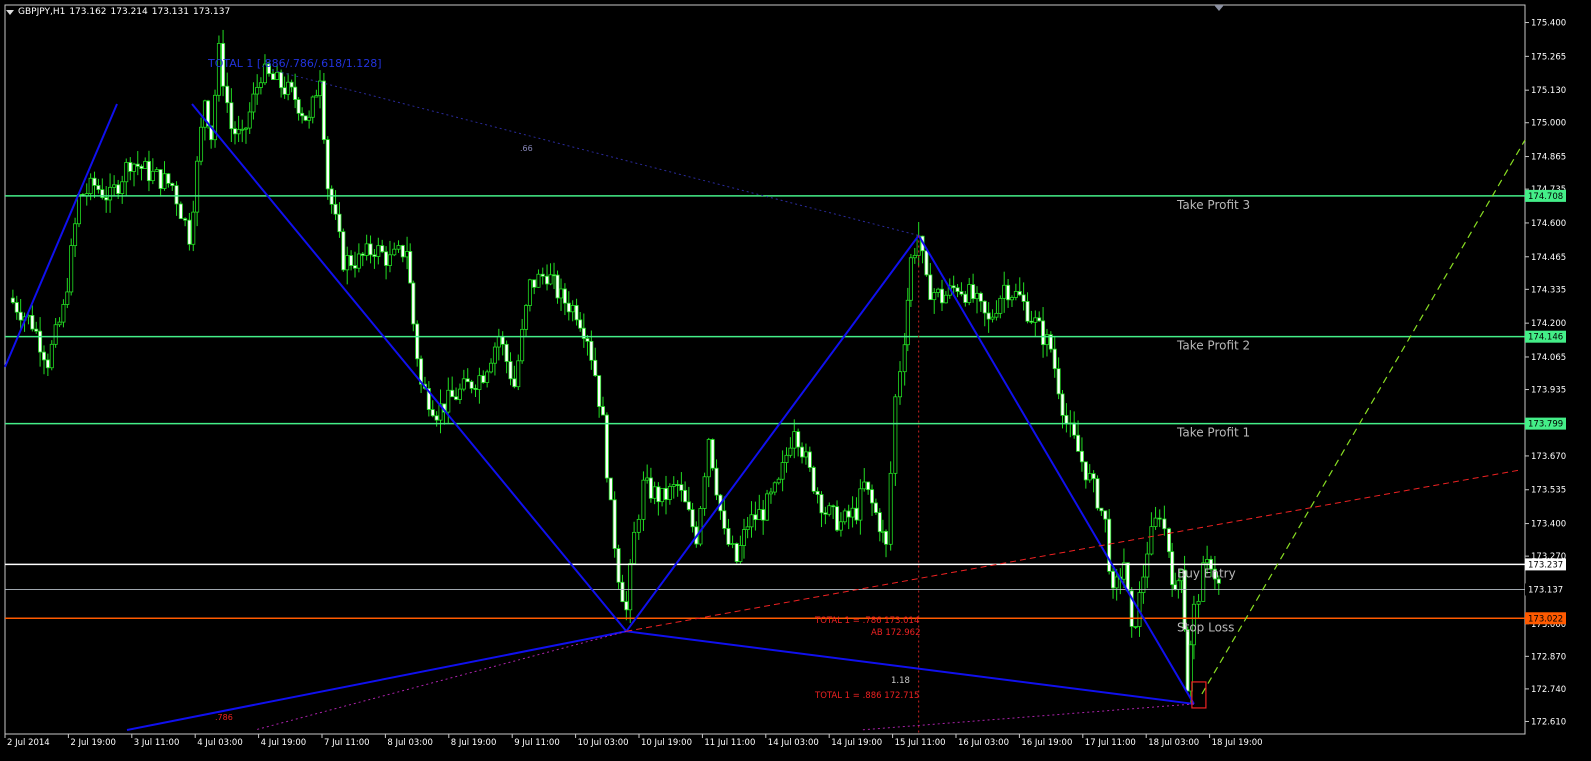 Image resolution: width=1591 pixels, height=761 pixels. I want to click on y-tick-label: 174.600, so click(1548, 224).